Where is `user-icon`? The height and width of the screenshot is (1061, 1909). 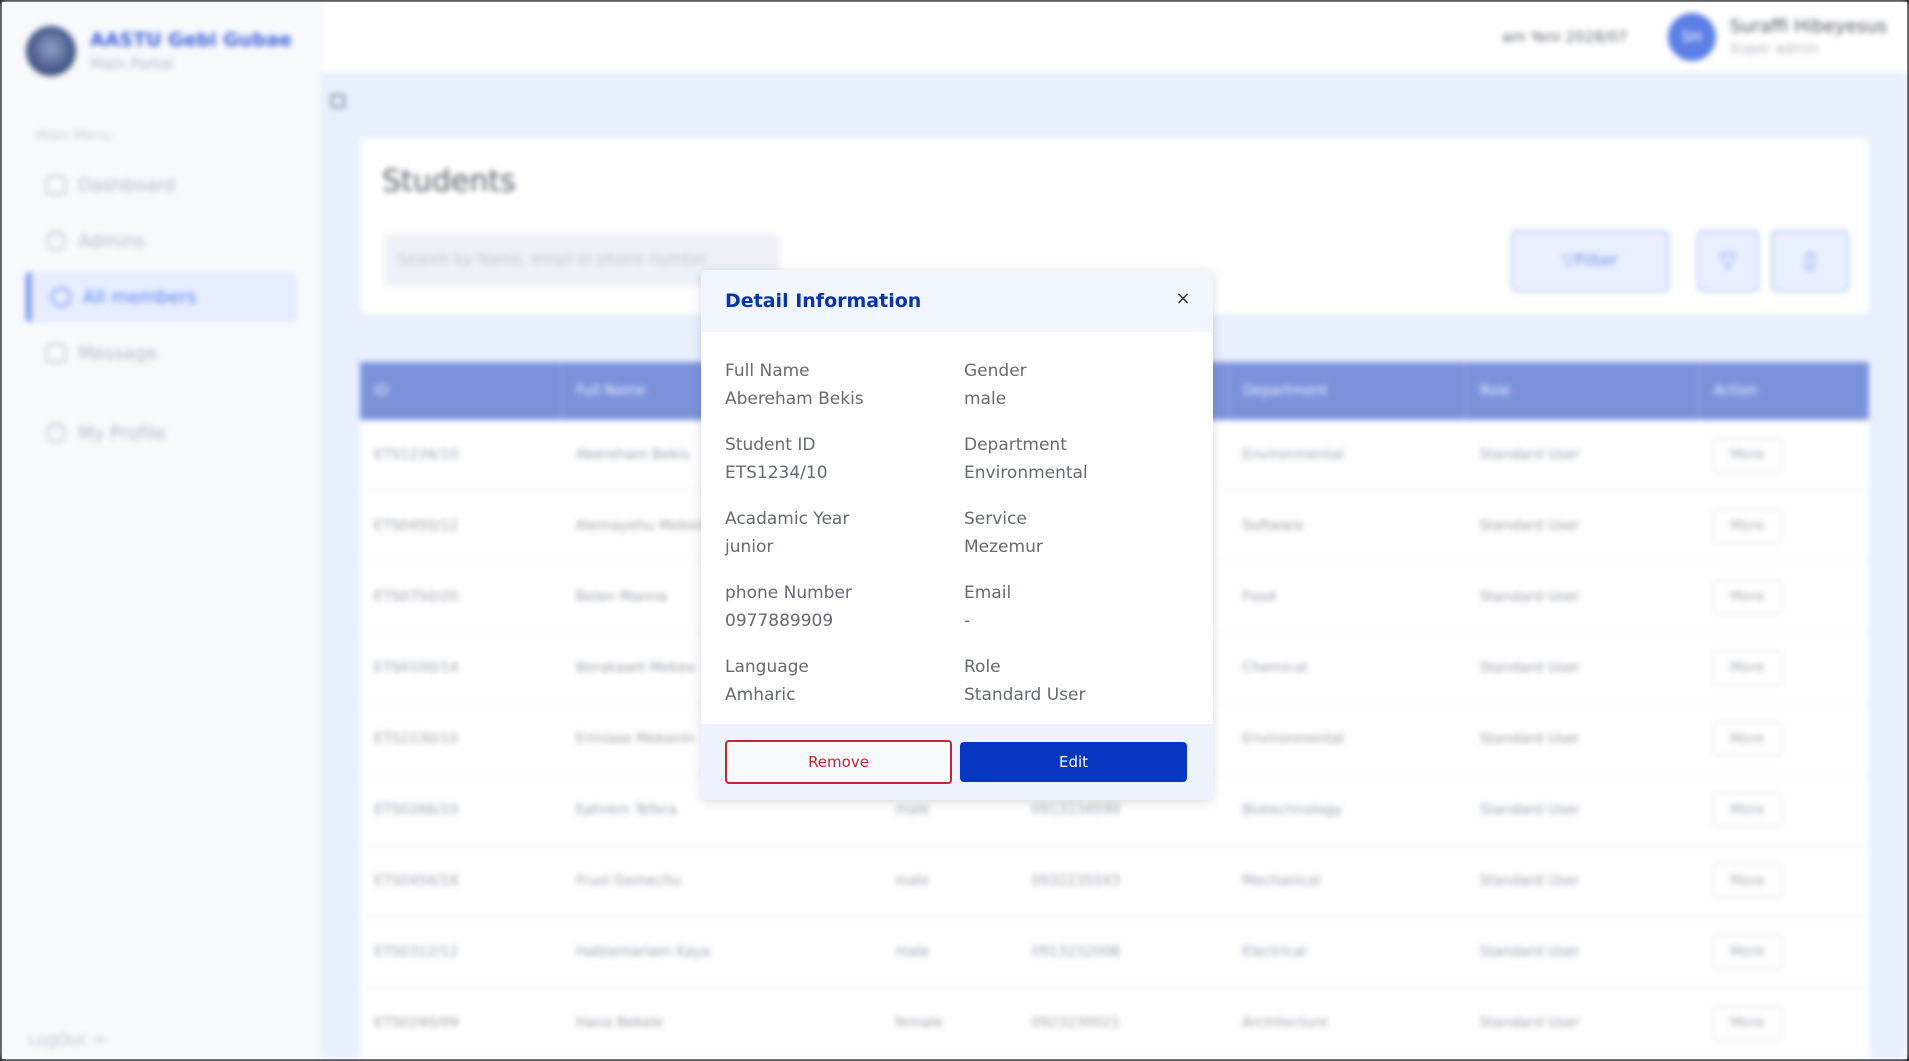 user-icon is located at coordinates (56, 433).